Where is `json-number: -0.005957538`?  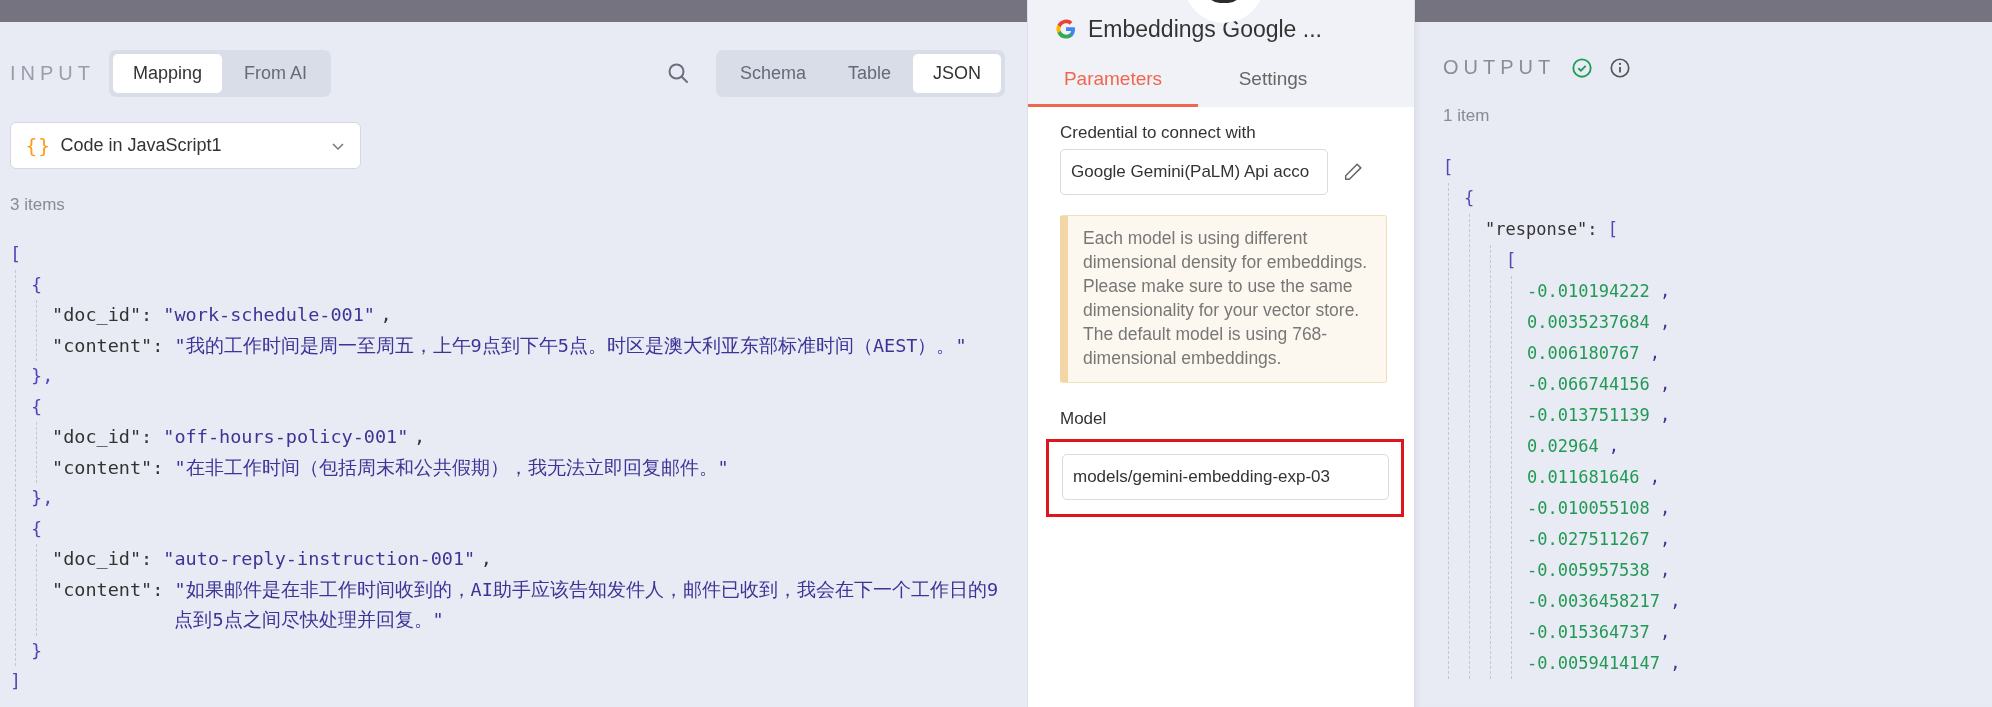
json-number: -0.005957538 is located at coordinates (1588, 570).